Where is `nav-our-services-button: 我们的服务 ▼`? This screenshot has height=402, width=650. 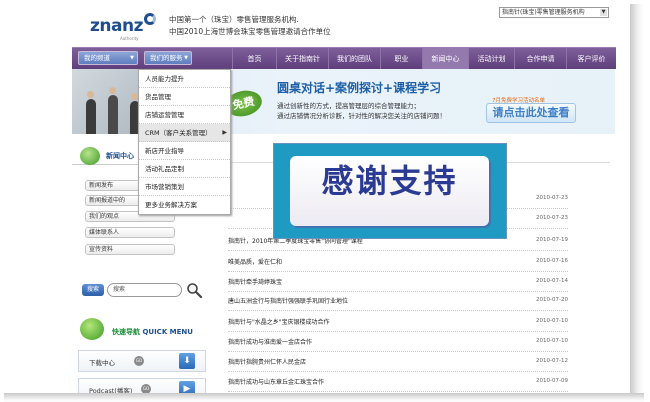
nav-our-services-button: 我们的服务 ▼ is located at coordinates (168, 58).